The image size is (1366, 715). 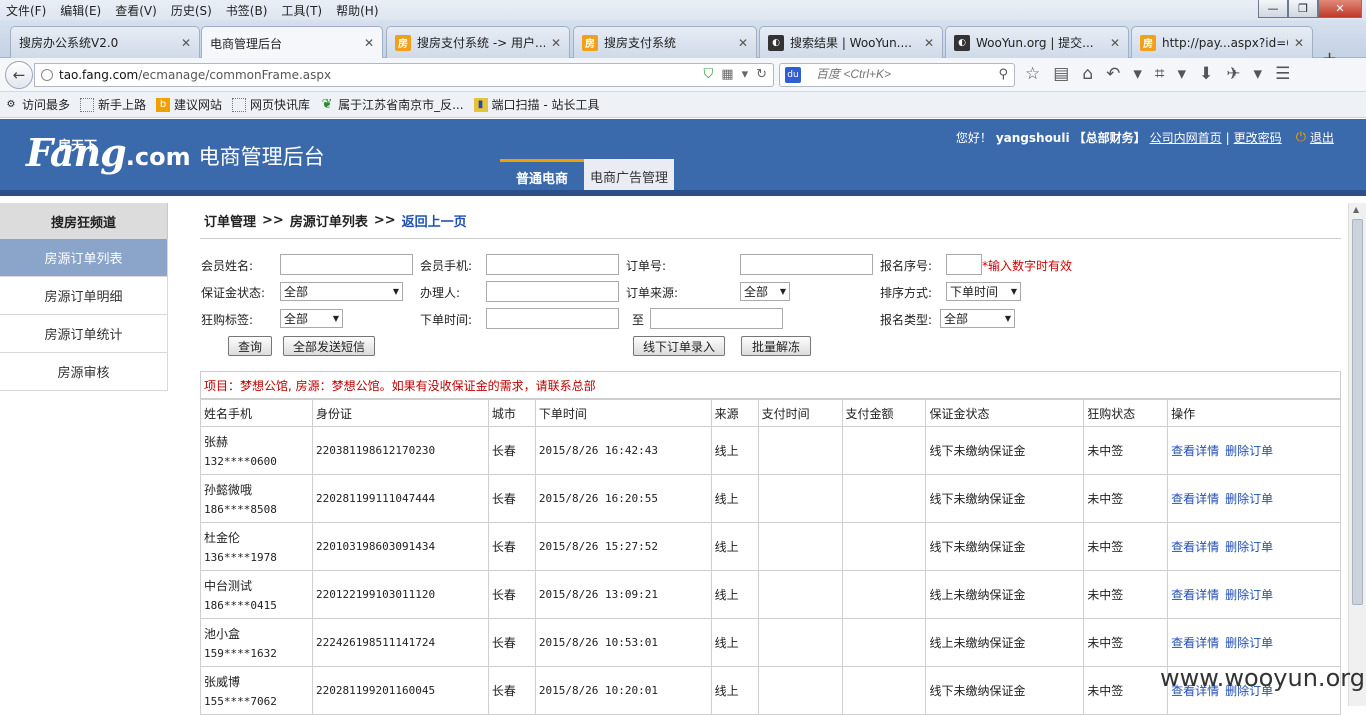 I want to click on bookmark-getting-started: 新手上路, so click(x=113, y=104).